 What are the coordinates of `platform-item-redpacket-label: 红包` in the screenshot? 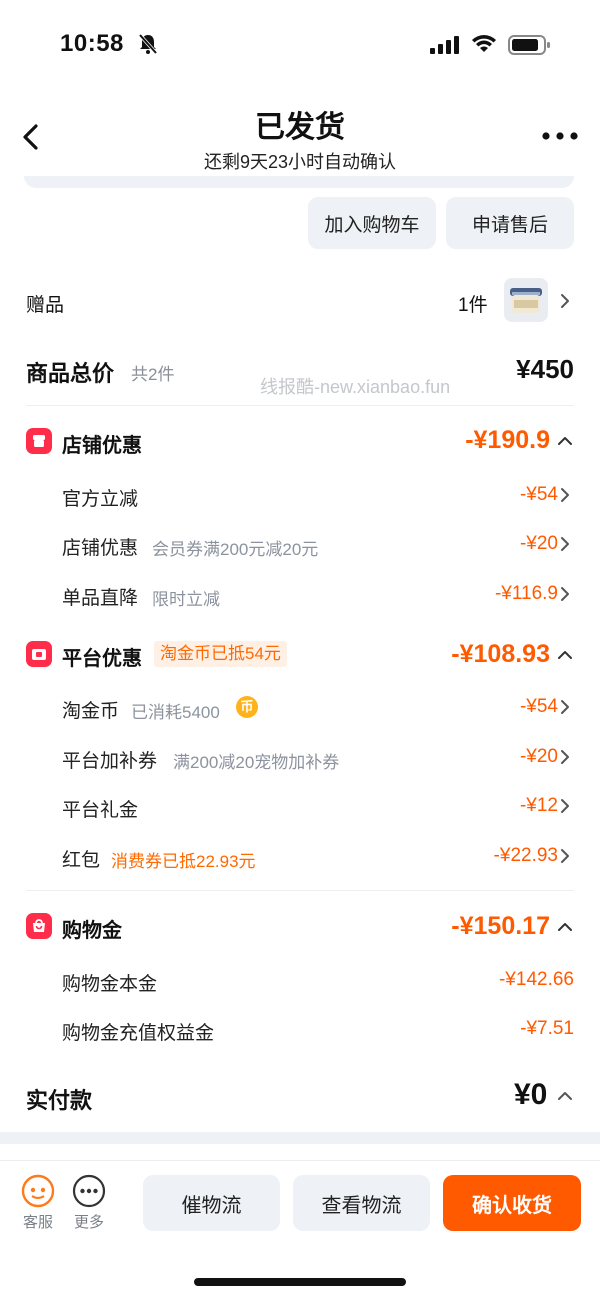 It's located at (81, 860).